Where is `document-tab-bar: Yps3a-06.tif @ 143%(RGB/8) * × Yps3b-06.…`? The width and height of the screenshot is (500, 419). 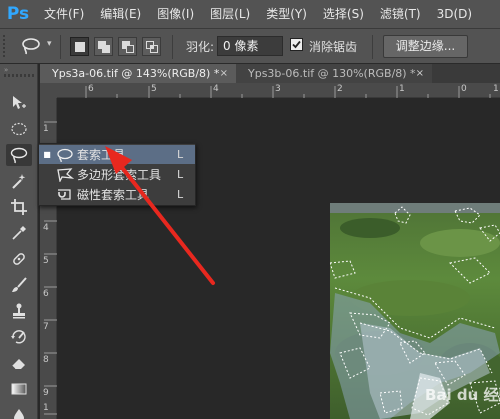
document-tab-bar: Yps3a-06.tif @ 143%(RGB/8) * × Yps3b-06.… is located at coordinates (270, 73).